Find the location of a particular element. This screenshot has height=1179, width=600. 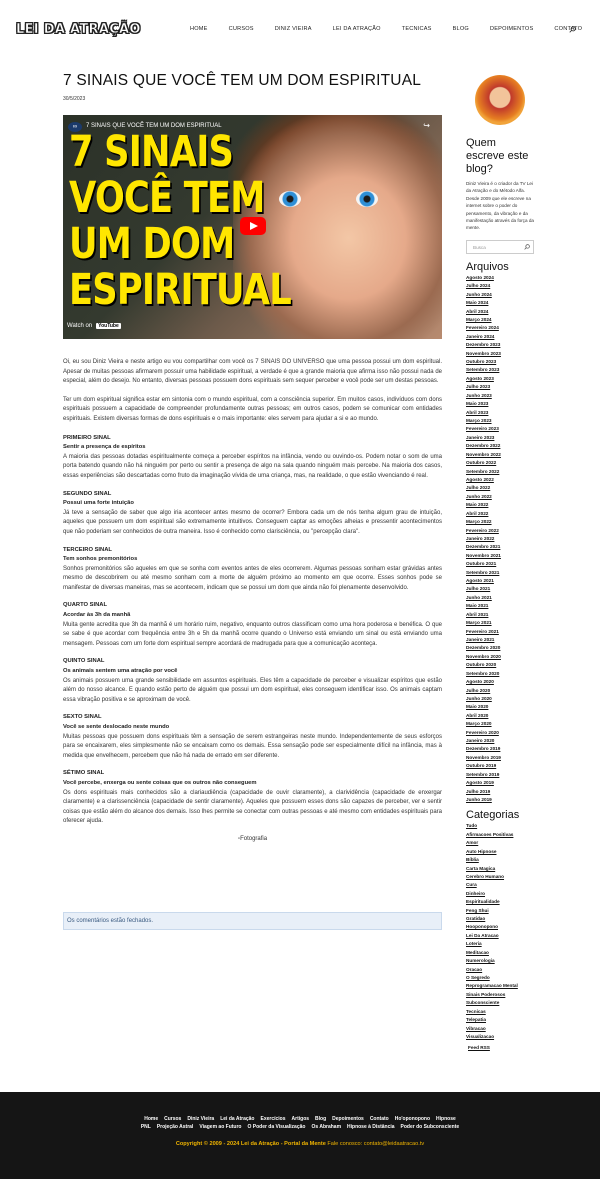

watch-on-youtube: Watch on YouTube is located at coordinates (94, 326).